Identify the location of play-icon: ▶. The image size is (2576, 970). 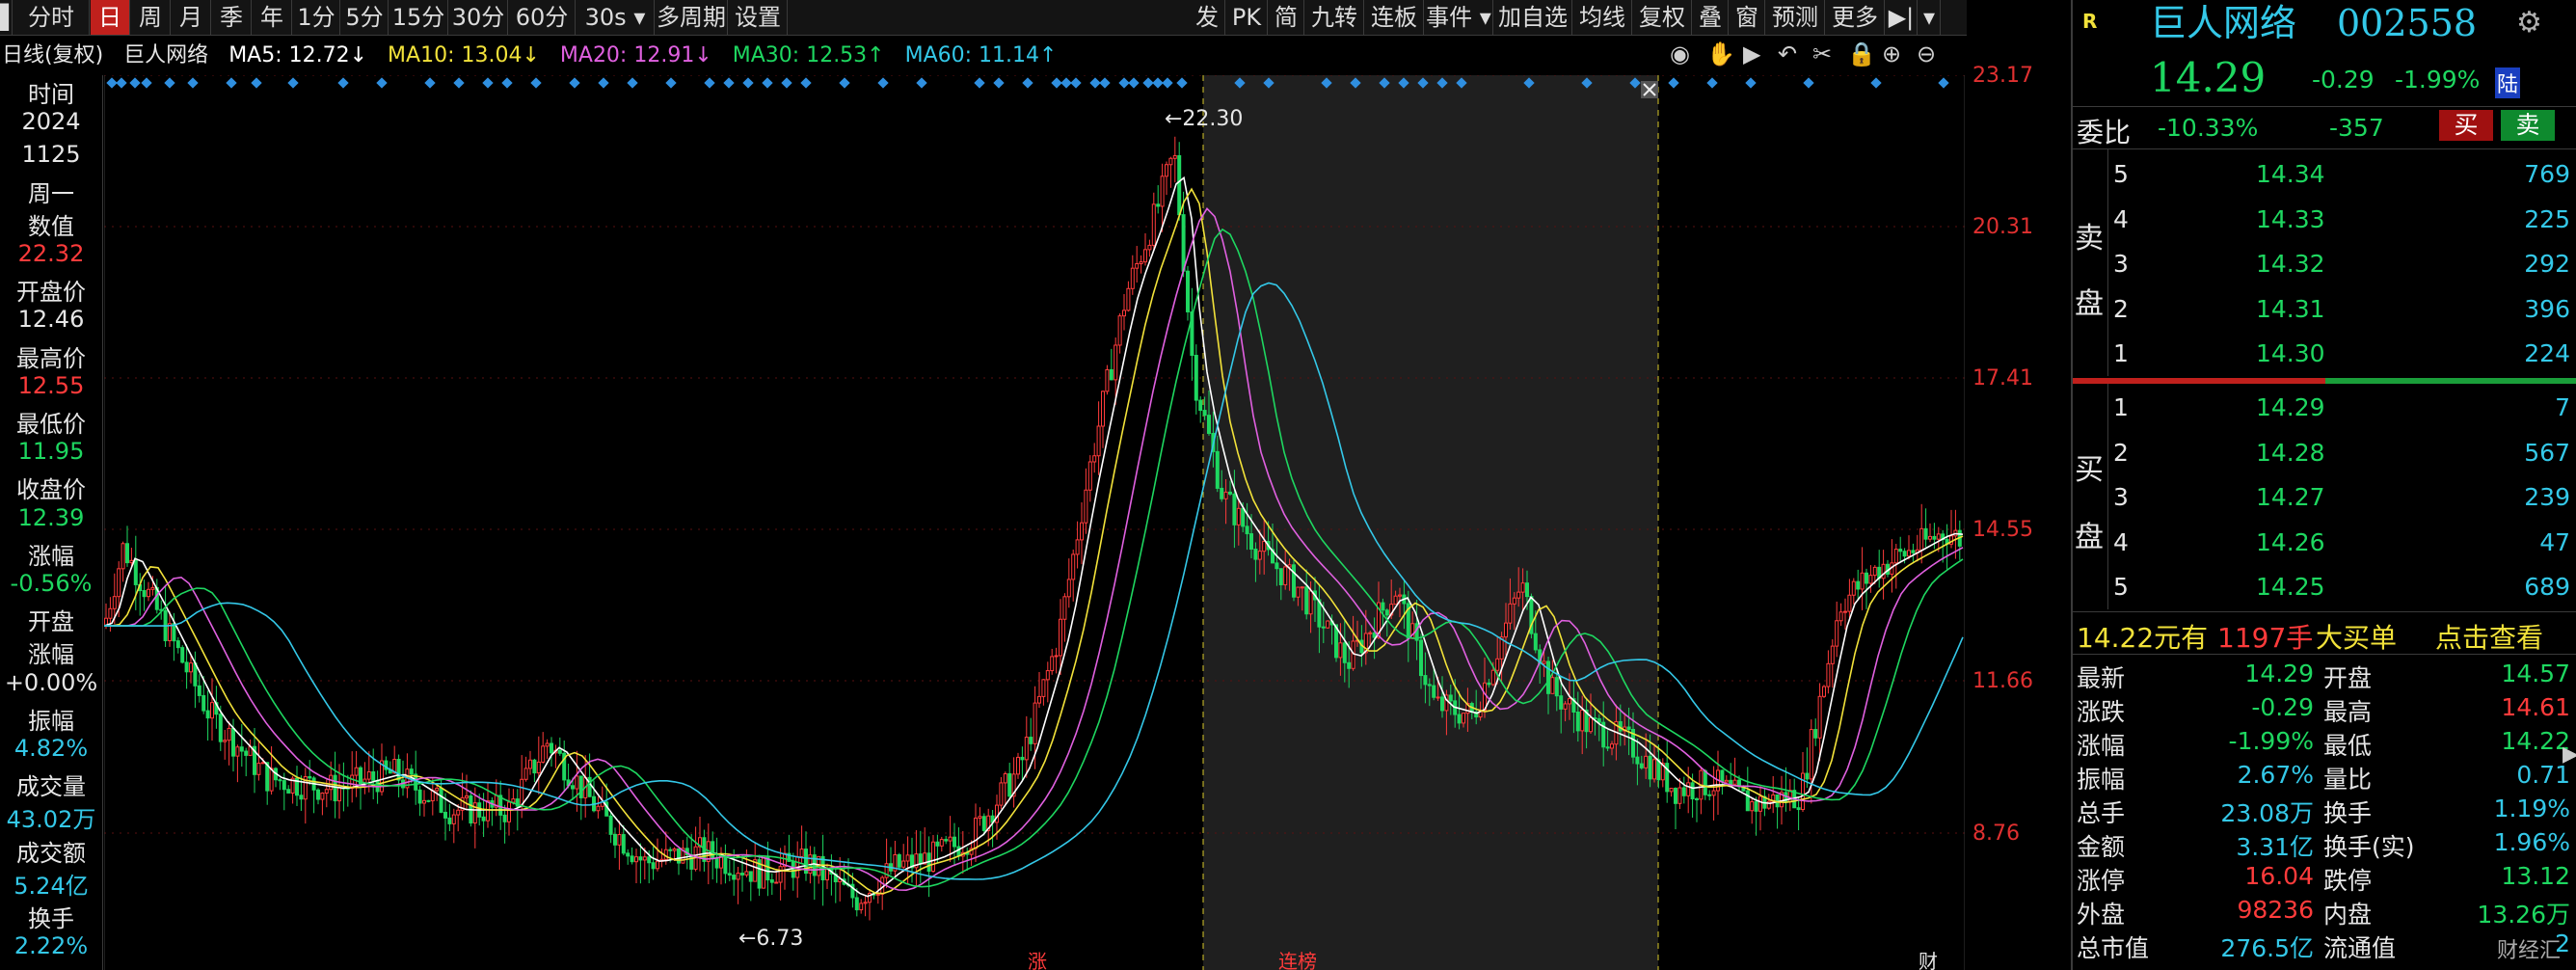
(1751, 53).